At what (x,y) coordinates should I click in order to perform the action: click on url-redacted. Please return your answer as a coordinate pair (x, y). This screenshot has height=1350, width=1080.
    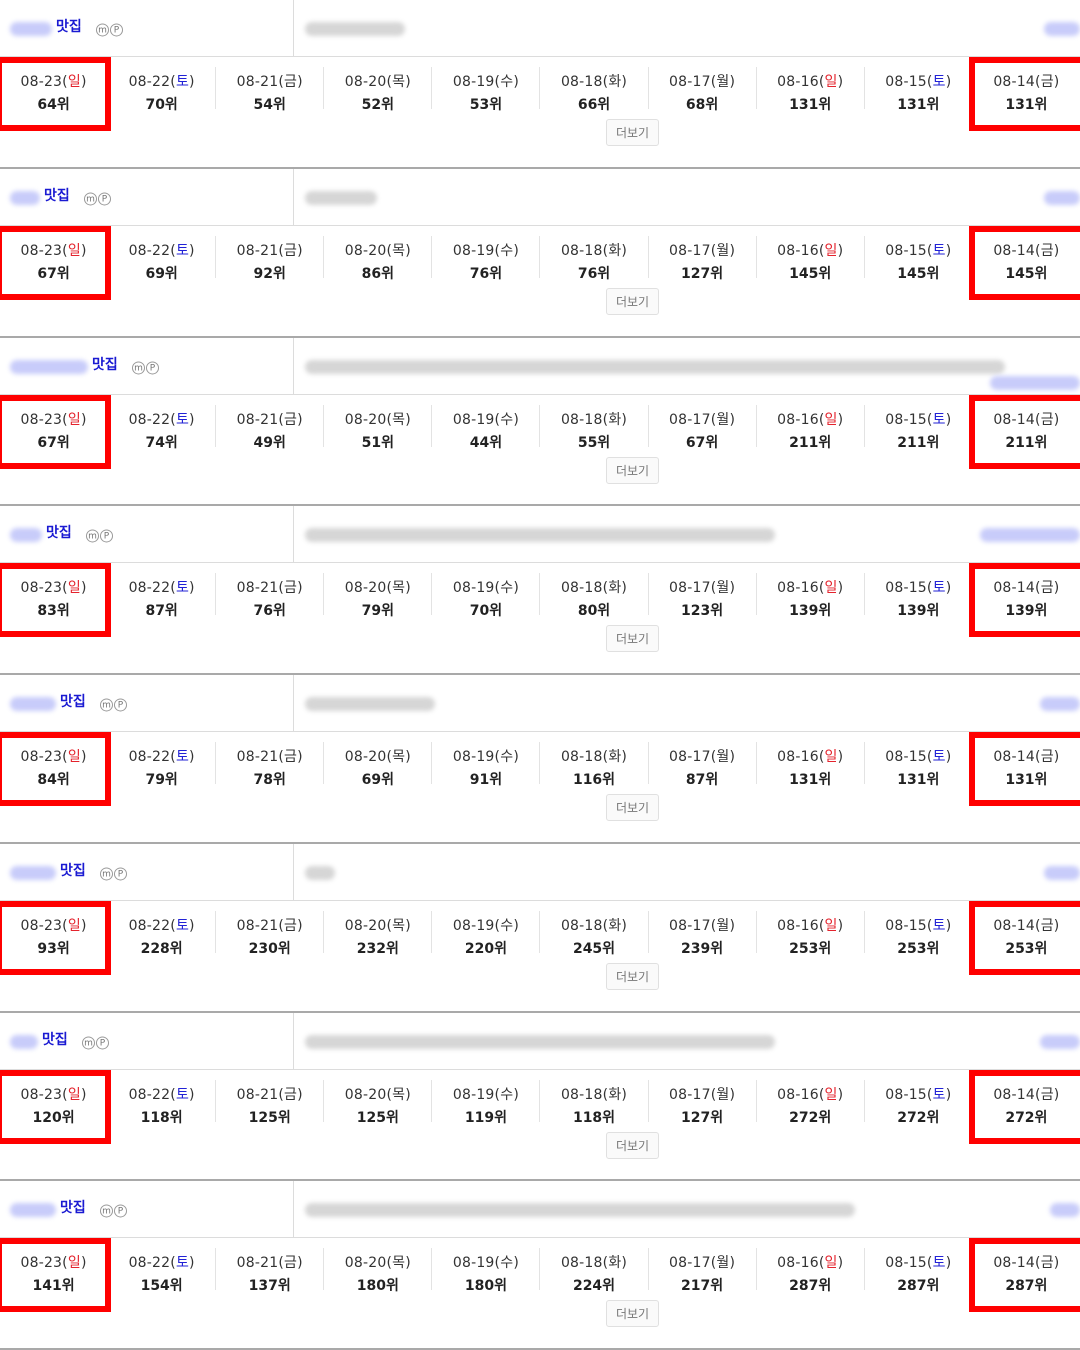
    Looking at the image, I should click on (540, 1042).